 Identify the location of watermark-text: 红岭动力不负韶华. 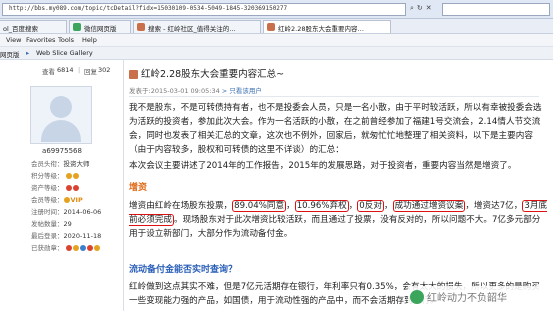
(467, 298).